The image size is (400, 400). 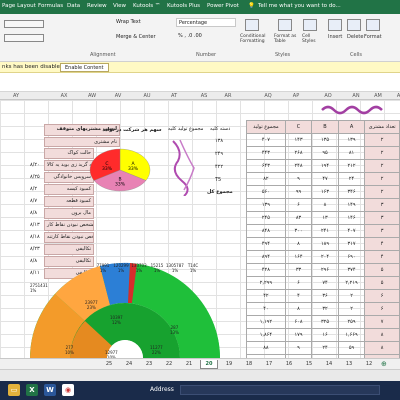 I want to click on format-label: Format, so click(x=373, y=37).